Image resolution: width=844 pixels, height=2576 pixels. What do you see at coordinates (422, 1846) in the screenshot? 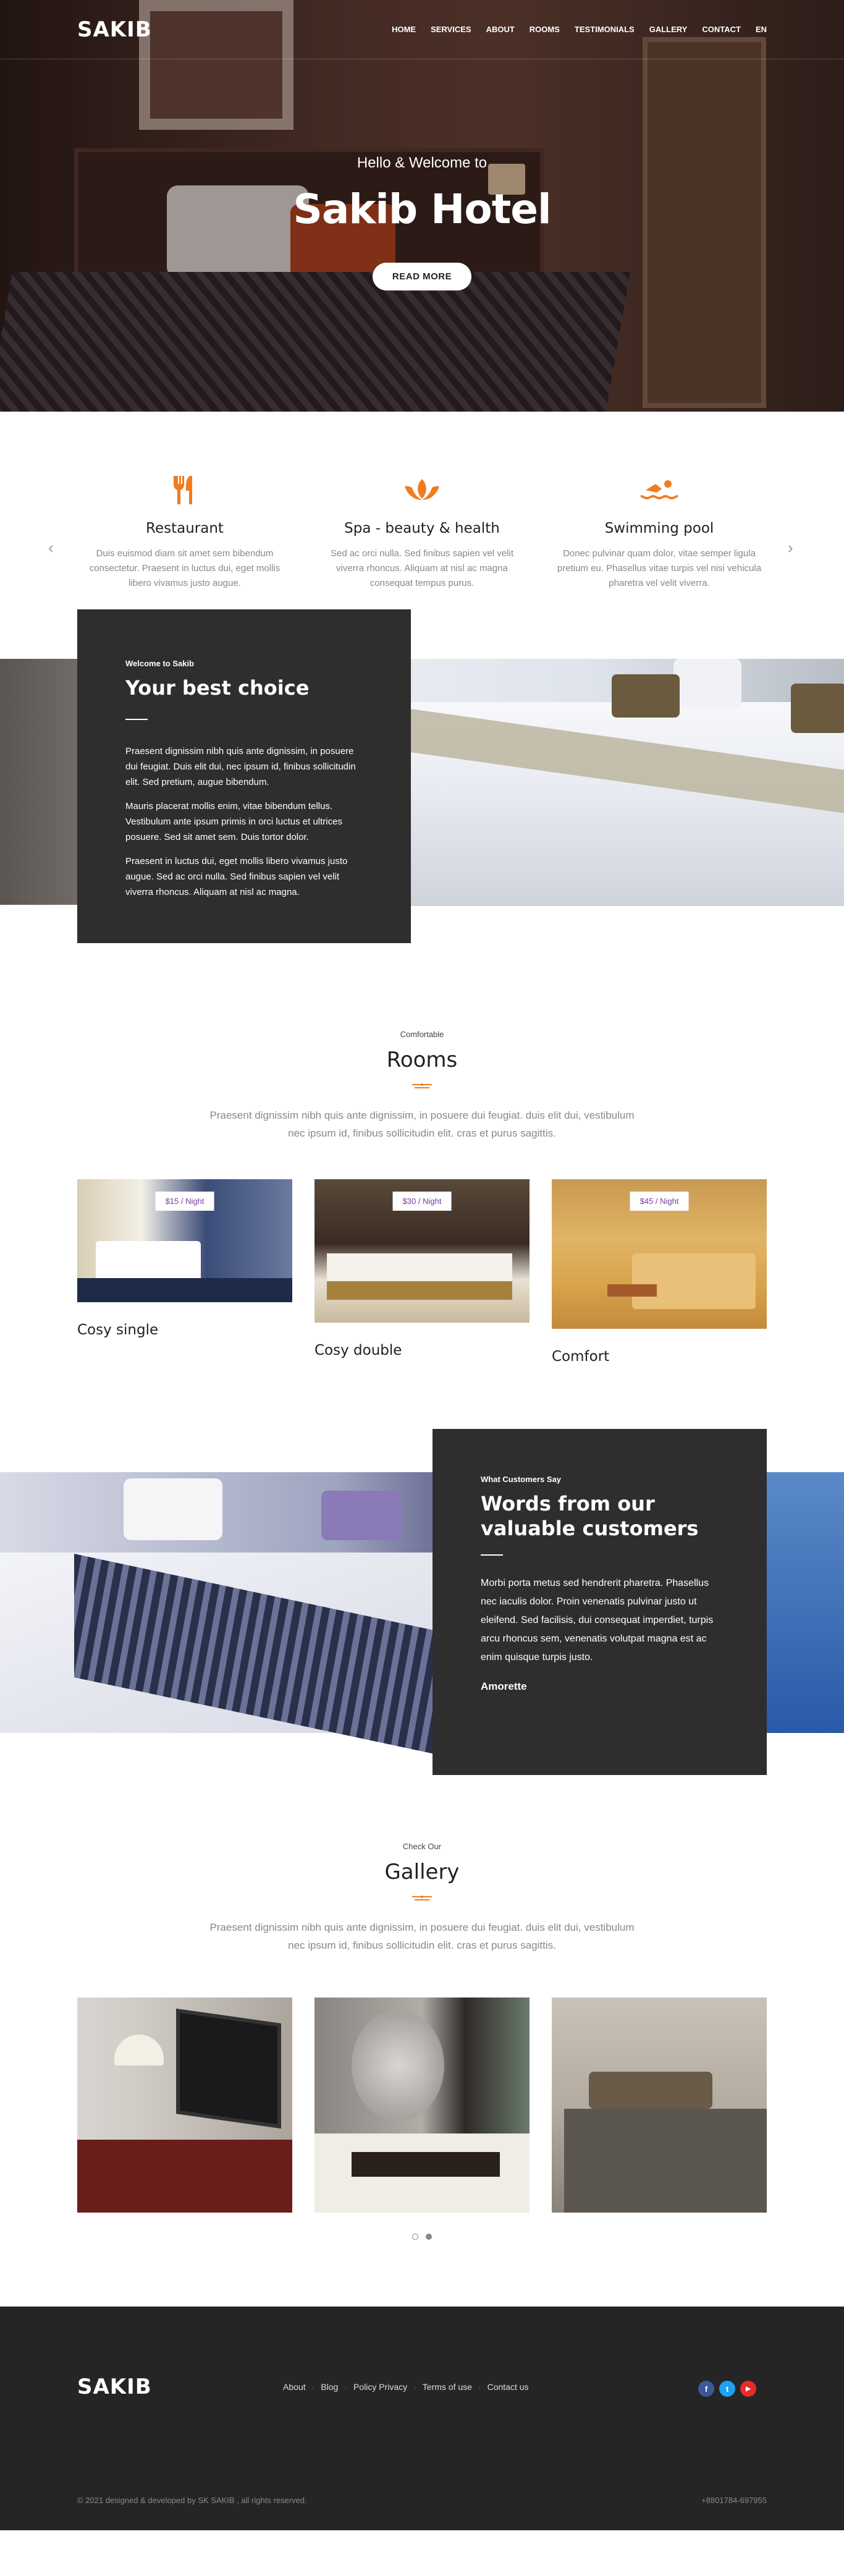
I see `gallery-kicker: Check Our` at bounding box center [422, 1846].